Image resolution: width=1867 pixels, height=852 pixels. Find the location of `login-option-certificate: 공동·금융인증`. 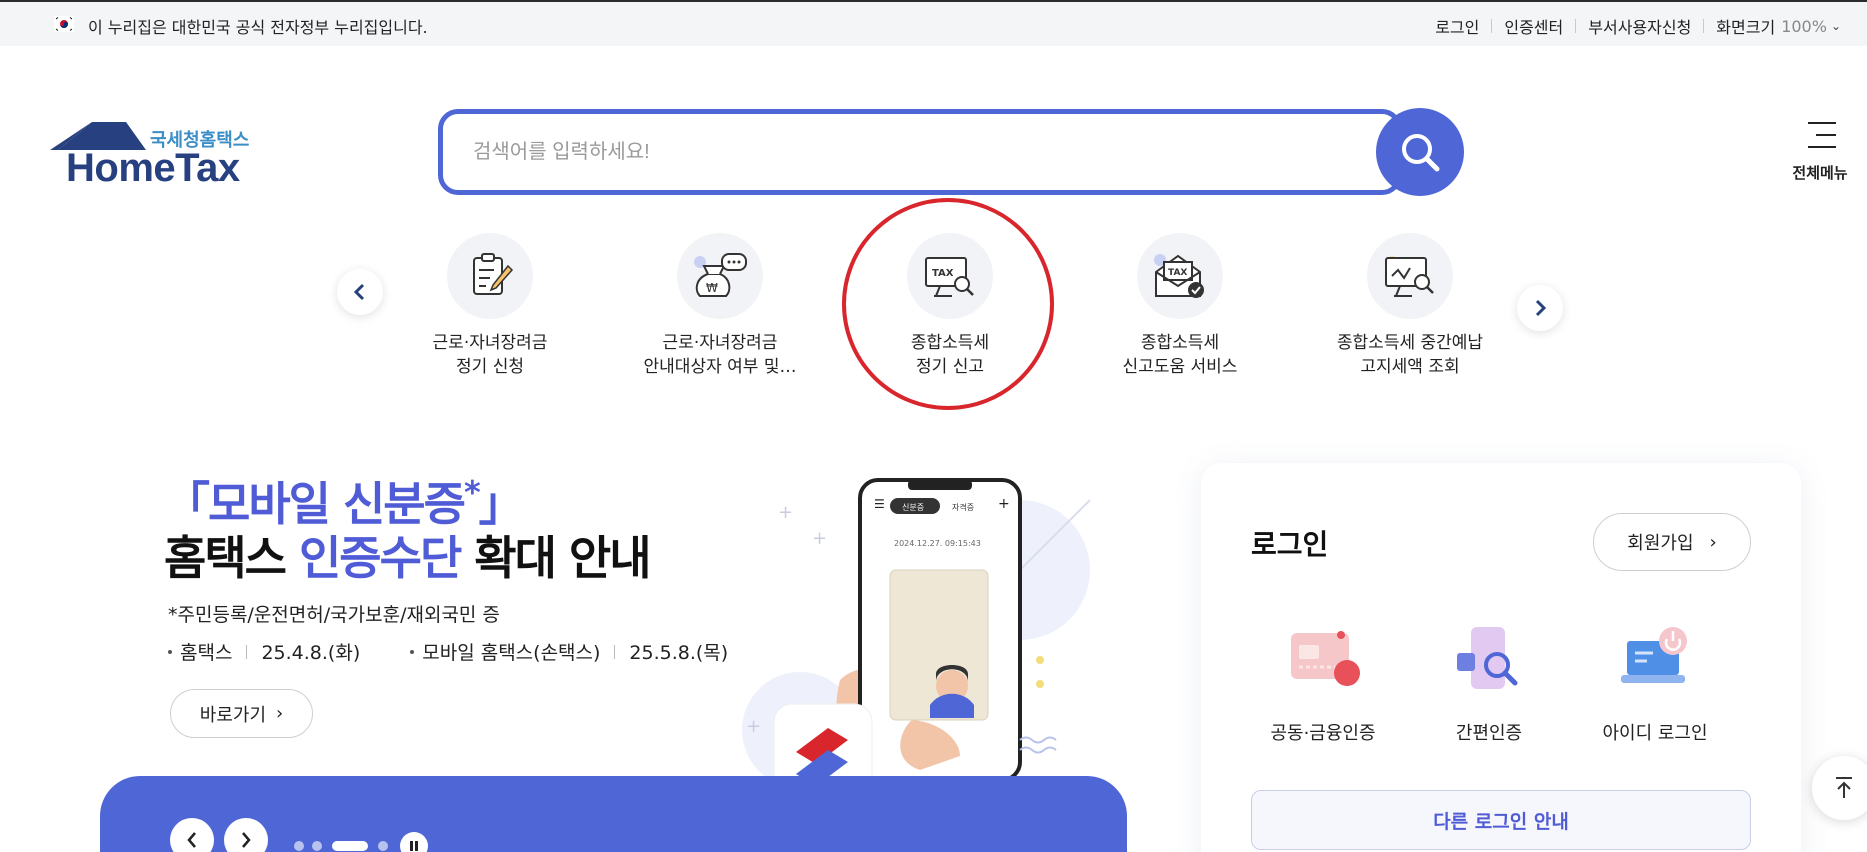

login-option-certificate: 공동·금융인증 is located at coordinates (1323, 684).